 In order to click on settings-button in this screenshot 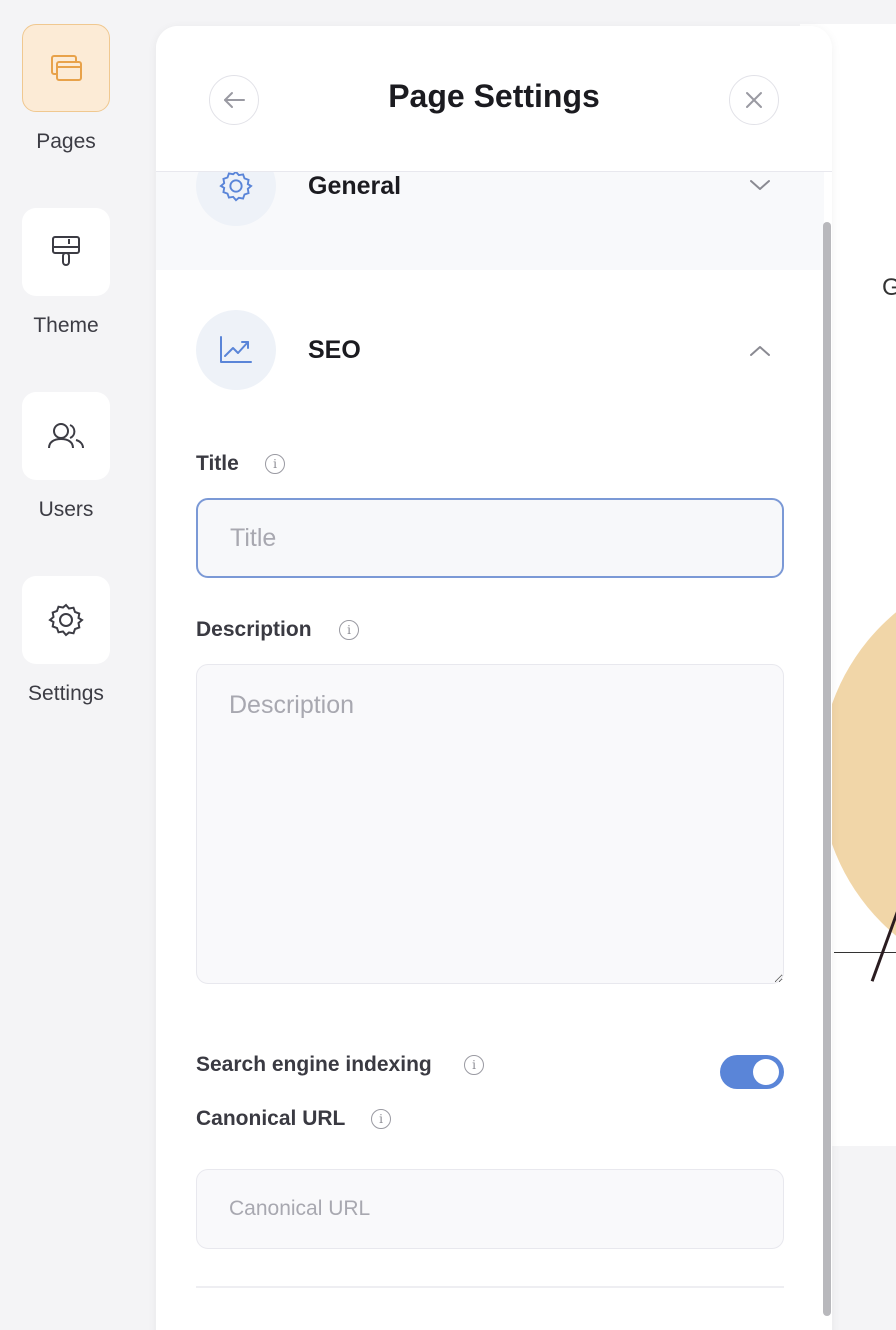, I will do `click(66, 620)`.